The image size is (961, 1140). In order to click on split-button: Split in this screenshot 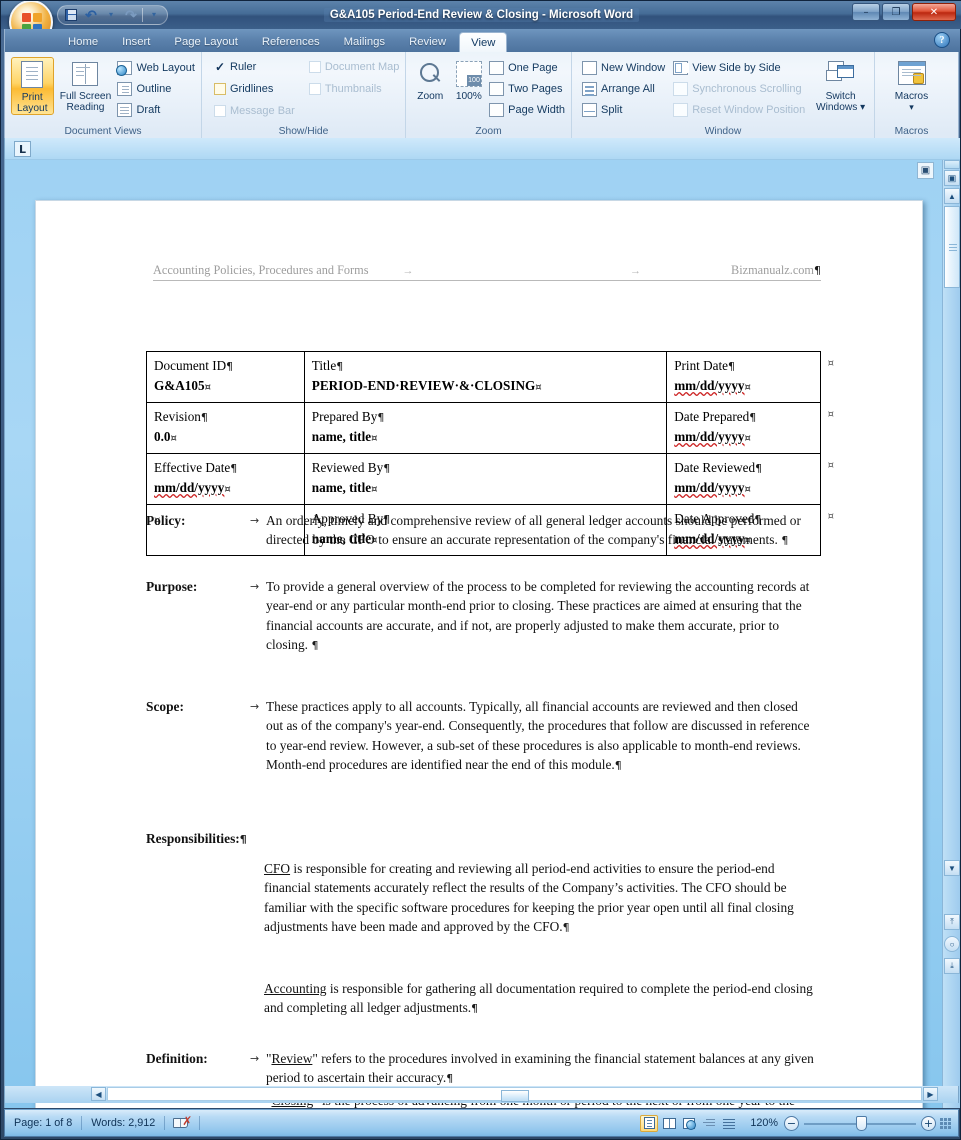, I will do `click(623, 110)`.